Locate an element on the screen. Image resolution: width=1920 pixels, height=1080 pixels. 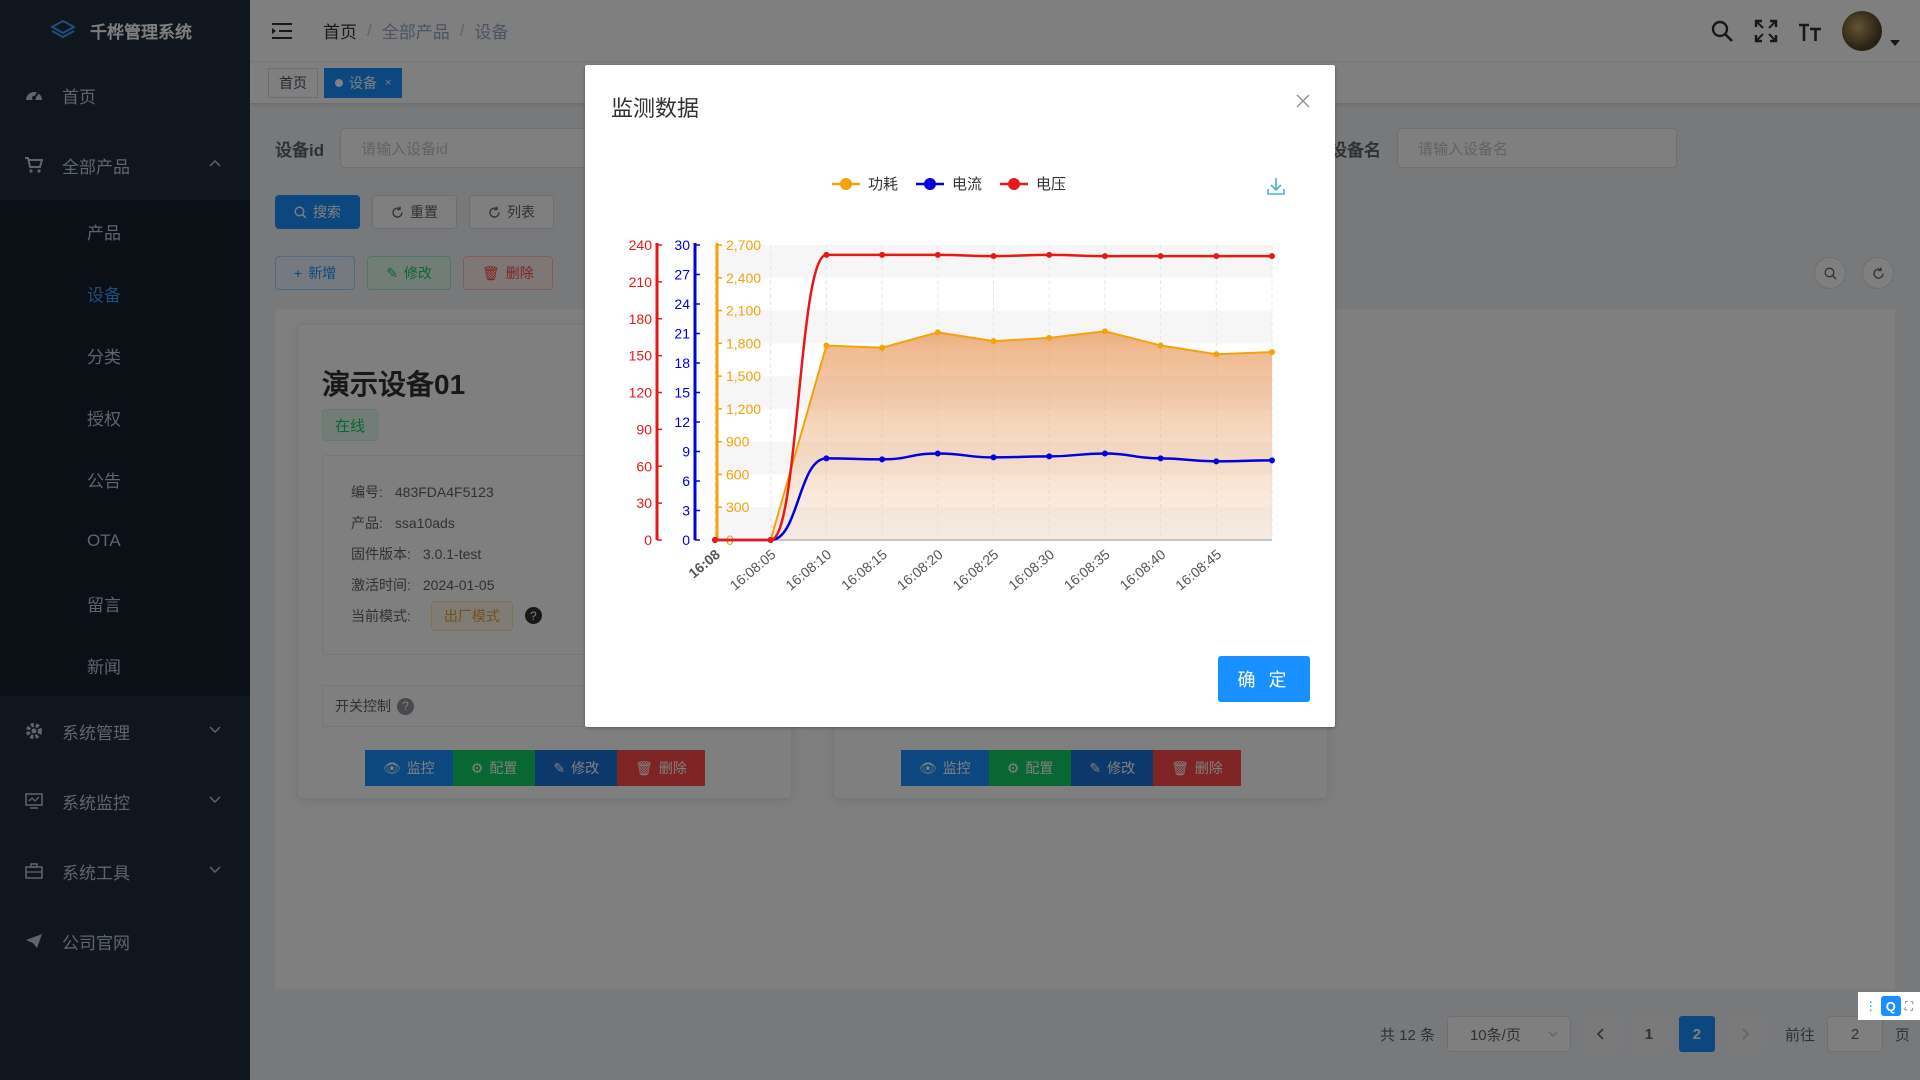
current-tick-label: 21 is located at coordinates (682, 334).